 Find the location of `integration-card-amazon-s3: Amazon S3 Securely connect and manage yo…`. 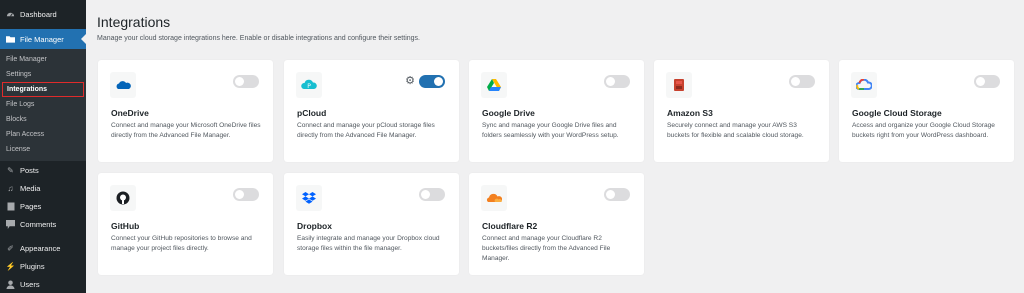

integration-card-amazon-s3: Amazon S3 Securely connect and manage yo… is located at coordinates (741, 111).